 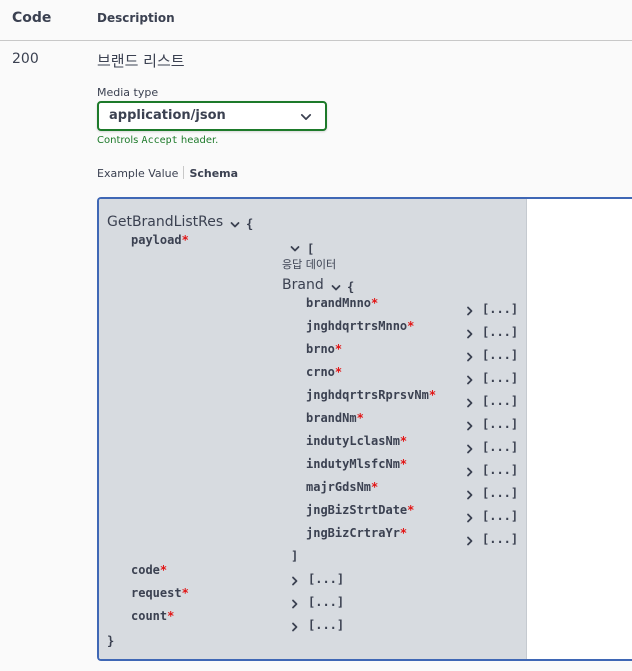 I want to click on field-name: jngBizStrtDate*, so click(x=360, y=510).